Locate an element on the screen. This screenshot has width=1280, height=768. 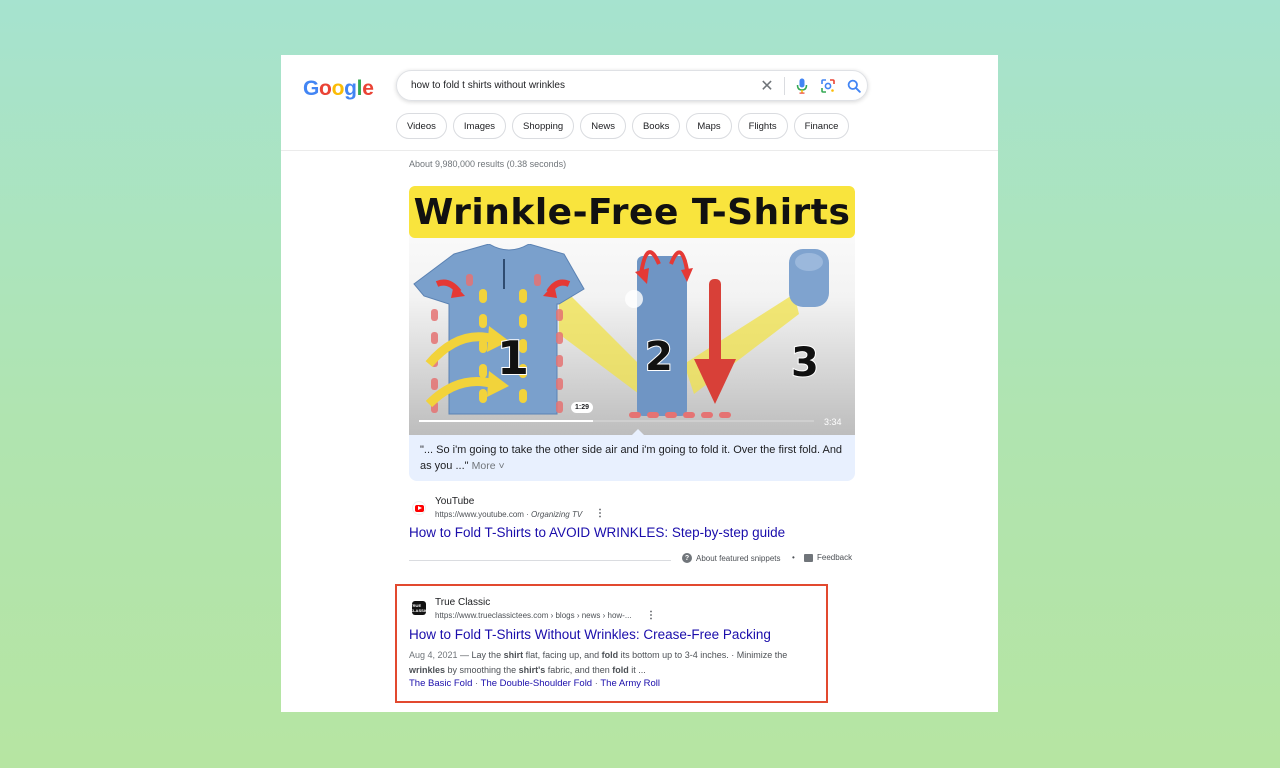
result2-date: Aug 4, 2021 is located at coordinates (433, 655).